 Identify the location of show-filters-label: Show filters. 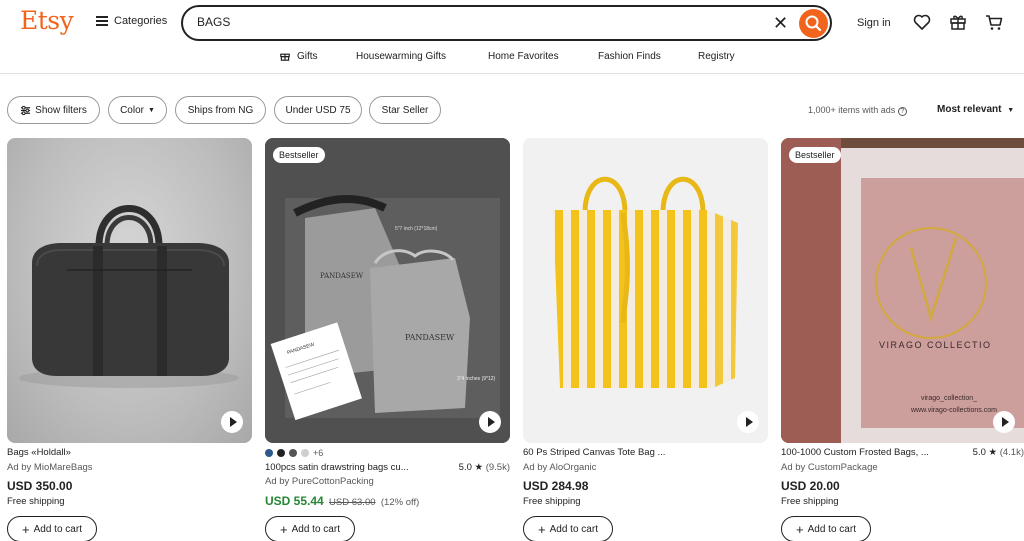
(61, 110).